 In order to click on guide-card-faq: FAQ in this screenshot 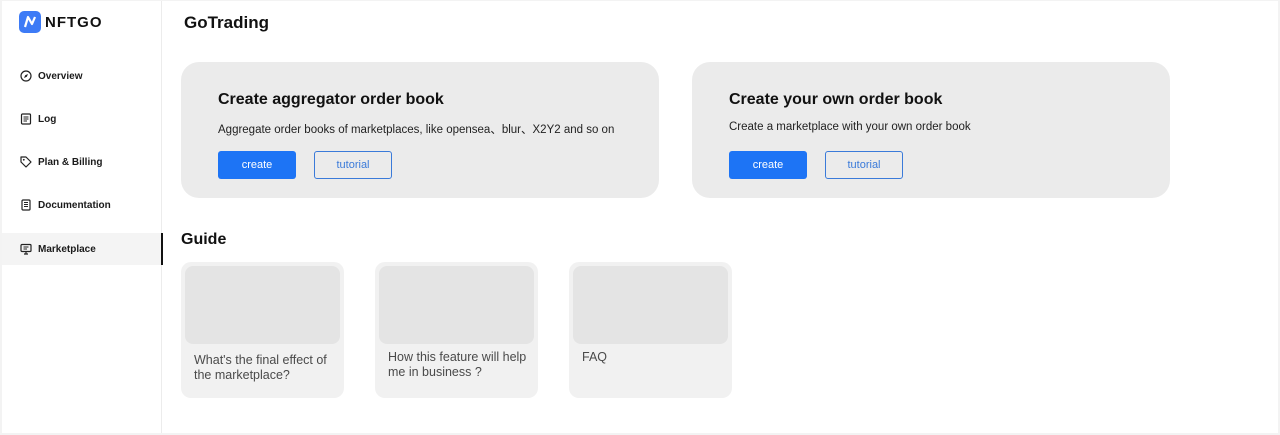, I will do `click(650, 330)`.